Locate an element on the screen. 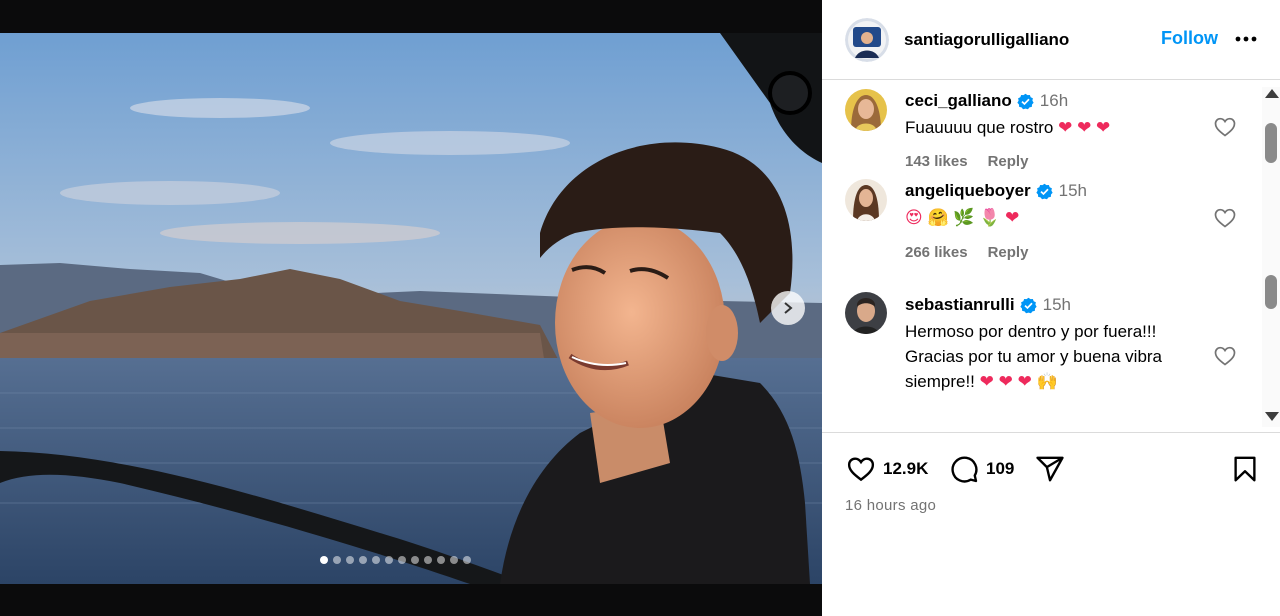 Image resolution: width=1280 pixels, height=616 pixels. comment-header: angeliqueboyer 15h is located at coordinates (996, 191).